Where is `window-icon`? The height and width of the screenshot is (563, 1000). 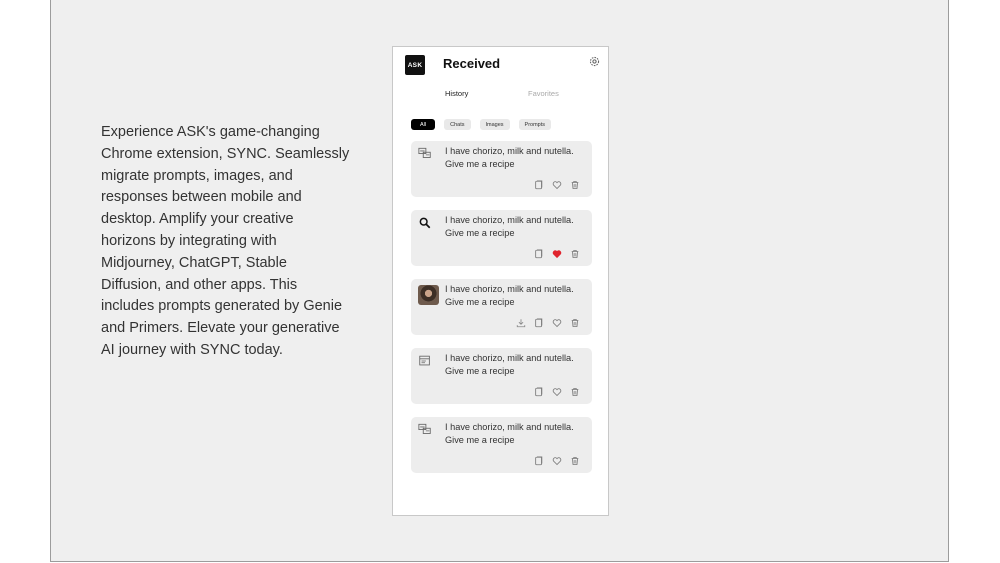
window-icon is located at coordinates (424, 360).